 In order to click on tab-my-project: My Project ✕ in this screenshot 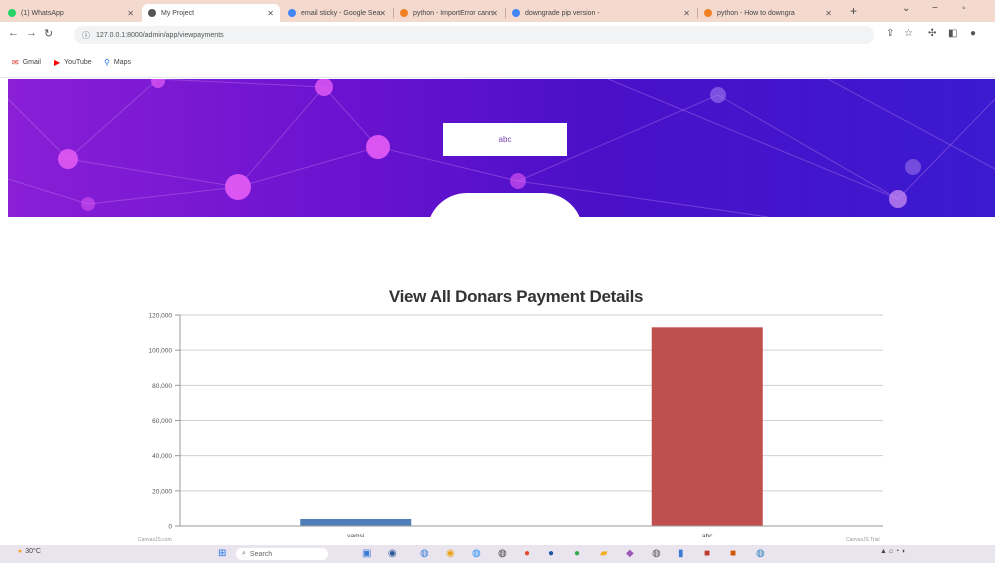, I will do `click(211, 13)`.